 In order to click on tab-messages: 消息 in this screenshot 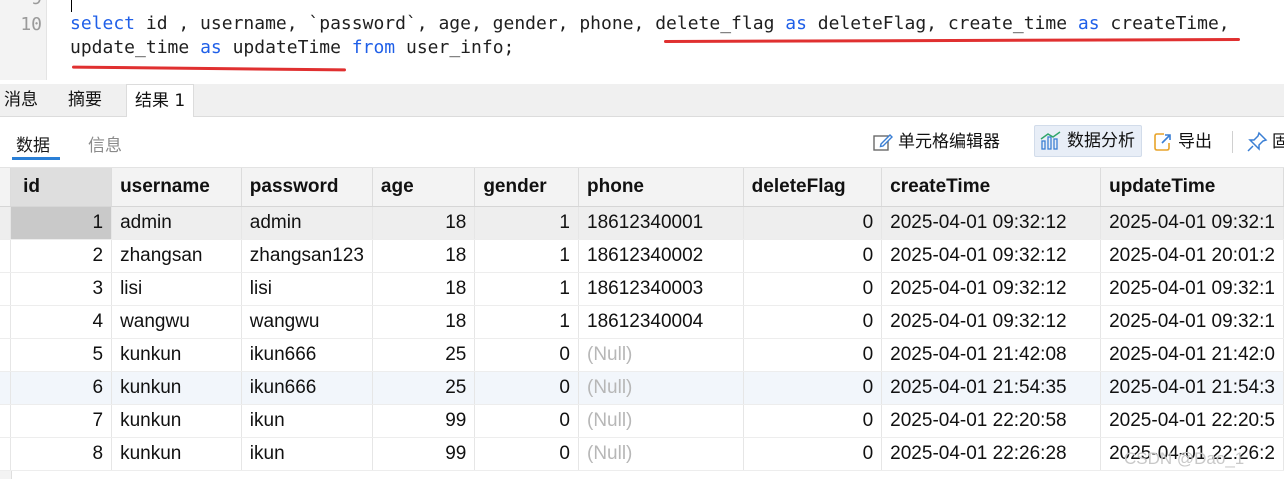, I will do `click(21, 100)`.